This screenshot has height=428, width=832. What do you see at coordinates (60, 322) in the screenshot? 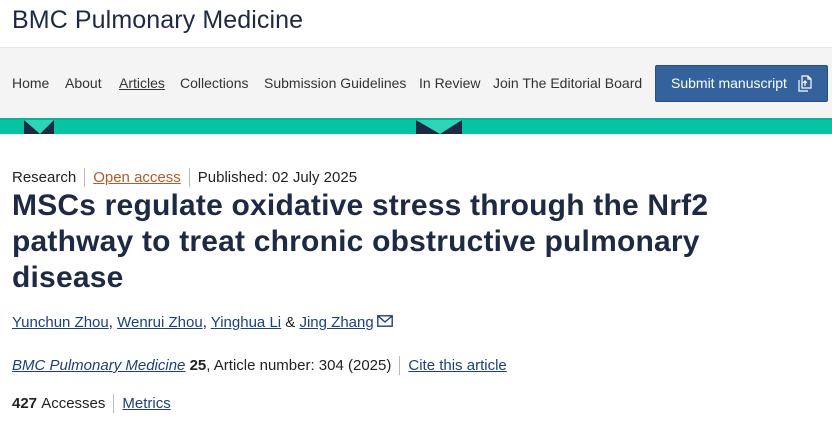
I see `author-link: Yunchun Zhou` at bounding box center [60, 322].